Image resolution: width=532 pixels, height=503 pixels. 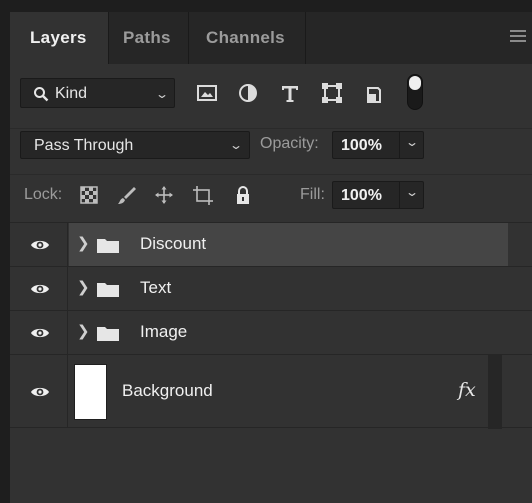 What do you see at coordinates (155, 288) in the screenshot?
I see `layer-name: Text` at bounding box center [155, 288].